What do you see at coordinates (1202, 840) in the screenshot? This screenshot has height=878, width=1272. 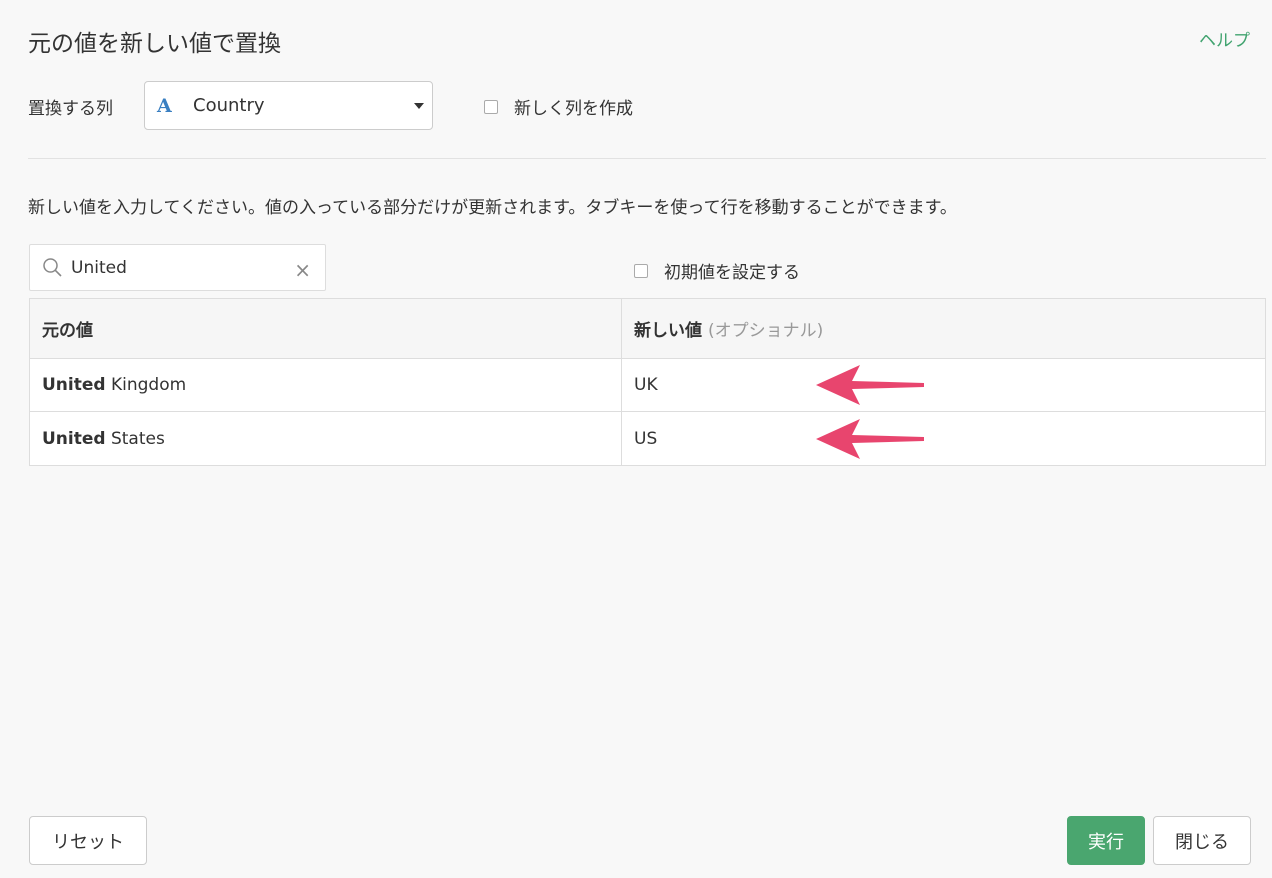 I see `close-button: 閉じる` at bounding box center [1202, 840].